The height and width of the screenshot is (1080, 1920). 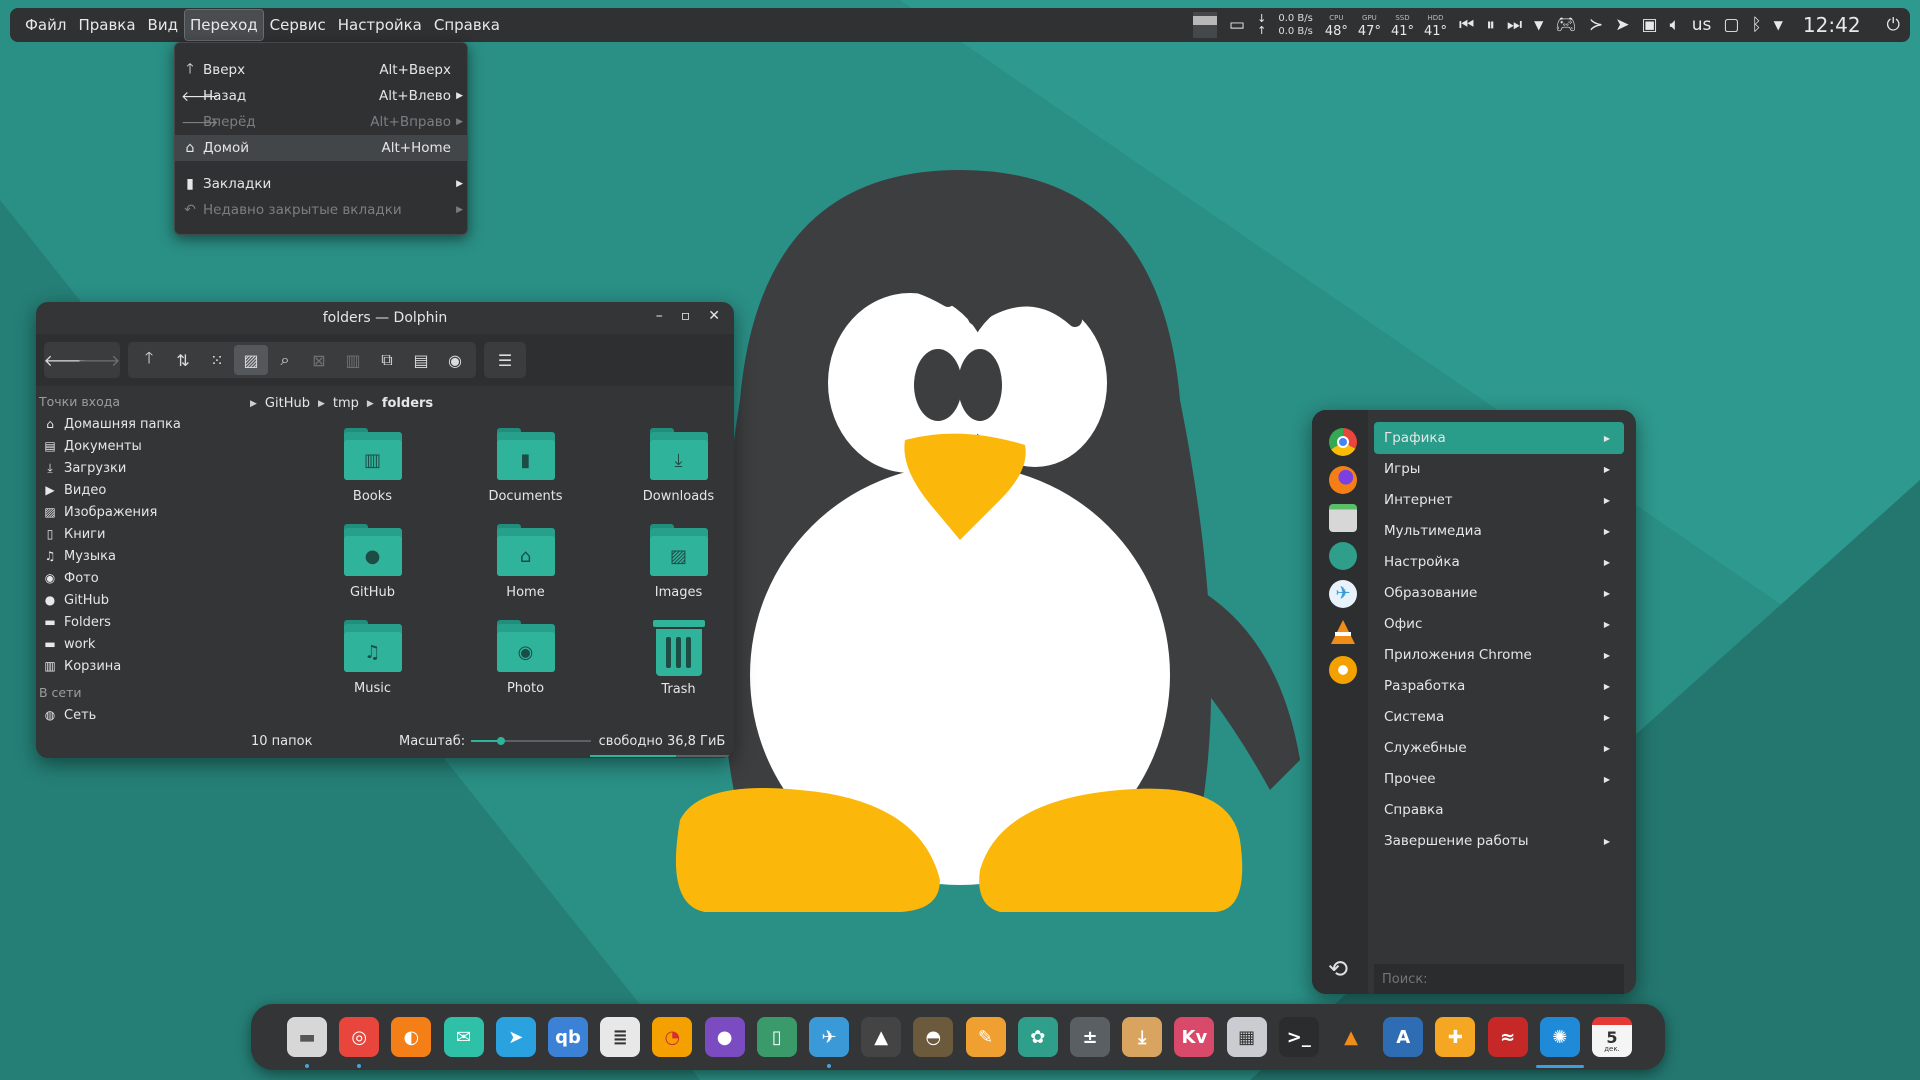 What do you see at coordinates (407, 403) in the screenshot?
I see `breadcrumb-folders: folders` at bounding box center [407, 403].